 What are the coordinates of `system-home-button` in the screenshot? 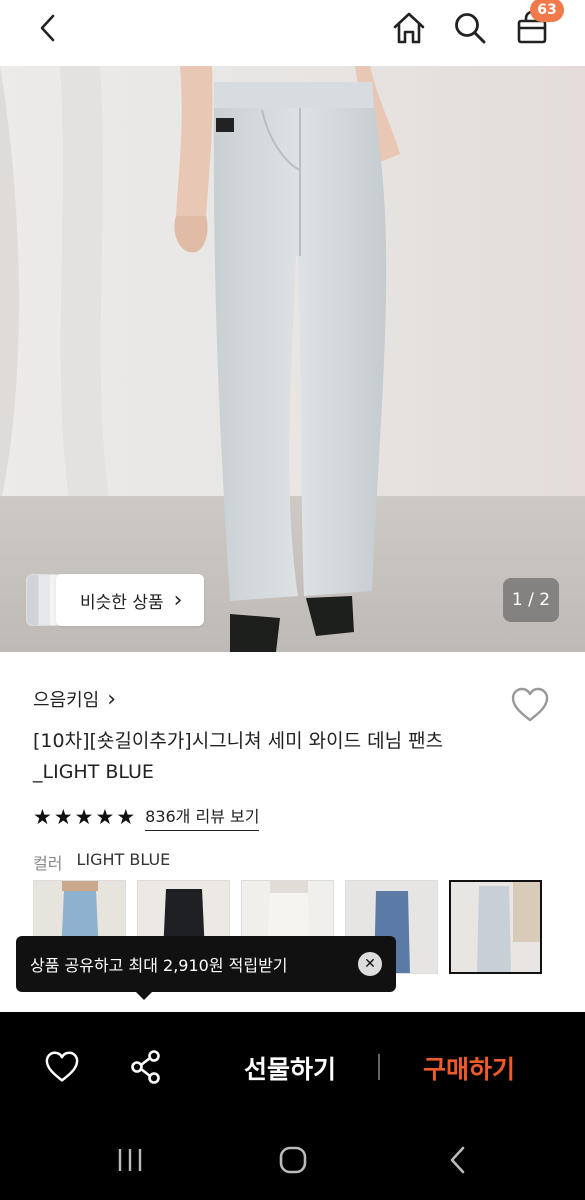 It's located at (293, 1160).